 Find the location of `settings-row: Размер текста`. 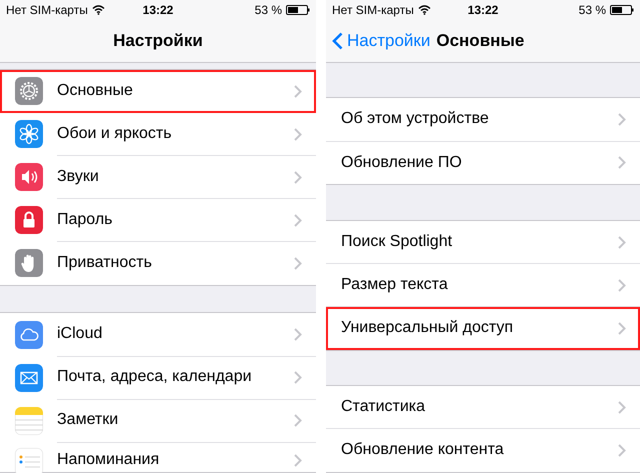

settings-row: Размер текста is located at coordinates (483, 285).